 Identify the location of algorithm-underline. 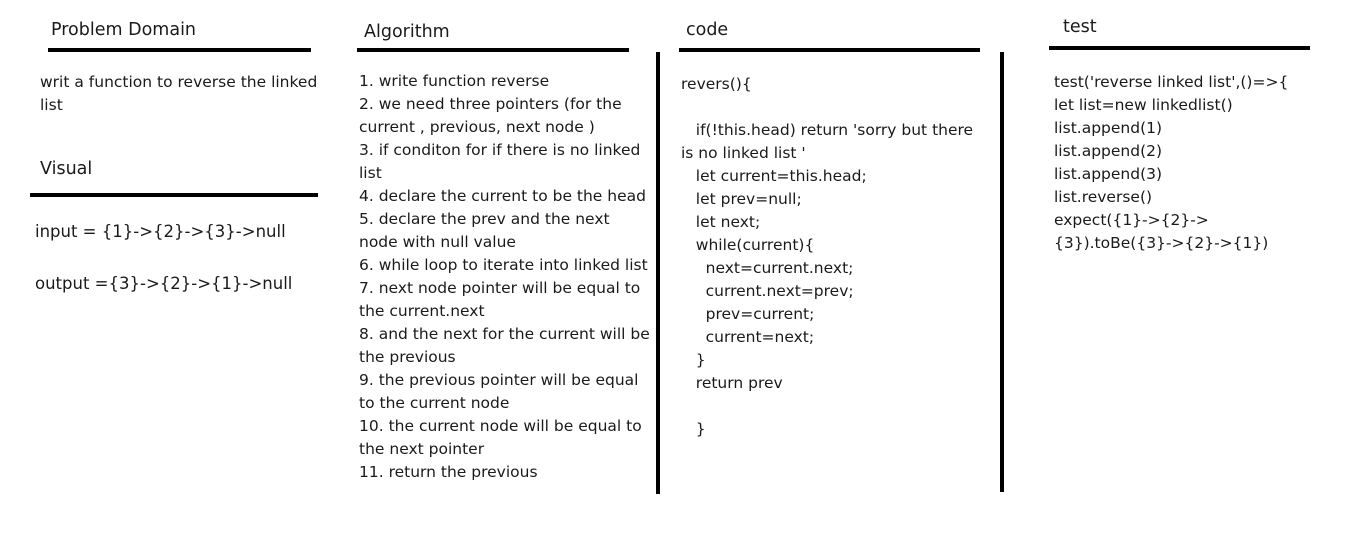
(493, 50).